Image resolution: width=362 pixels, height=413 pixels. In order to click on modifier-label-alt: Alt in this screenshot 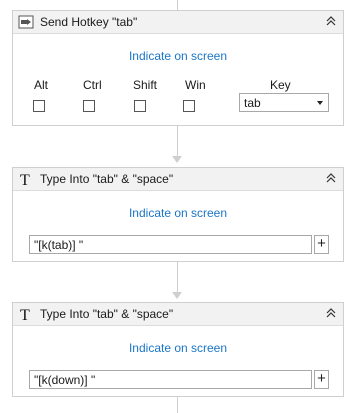, I will do `click(41, 85)`.